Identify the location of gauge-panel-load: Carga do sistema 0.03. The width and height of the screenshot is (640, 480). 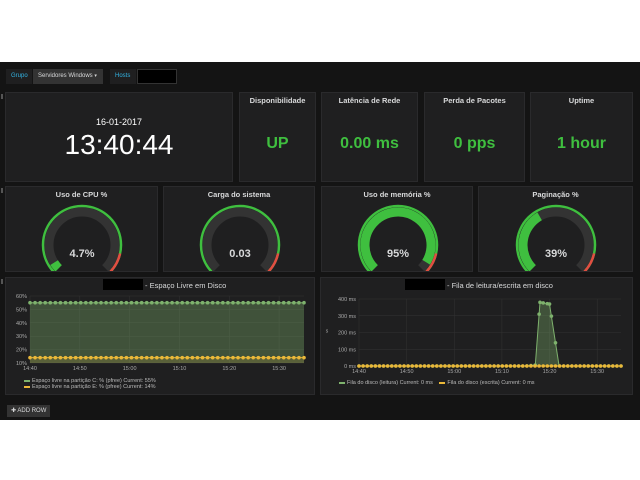
(239, 229).